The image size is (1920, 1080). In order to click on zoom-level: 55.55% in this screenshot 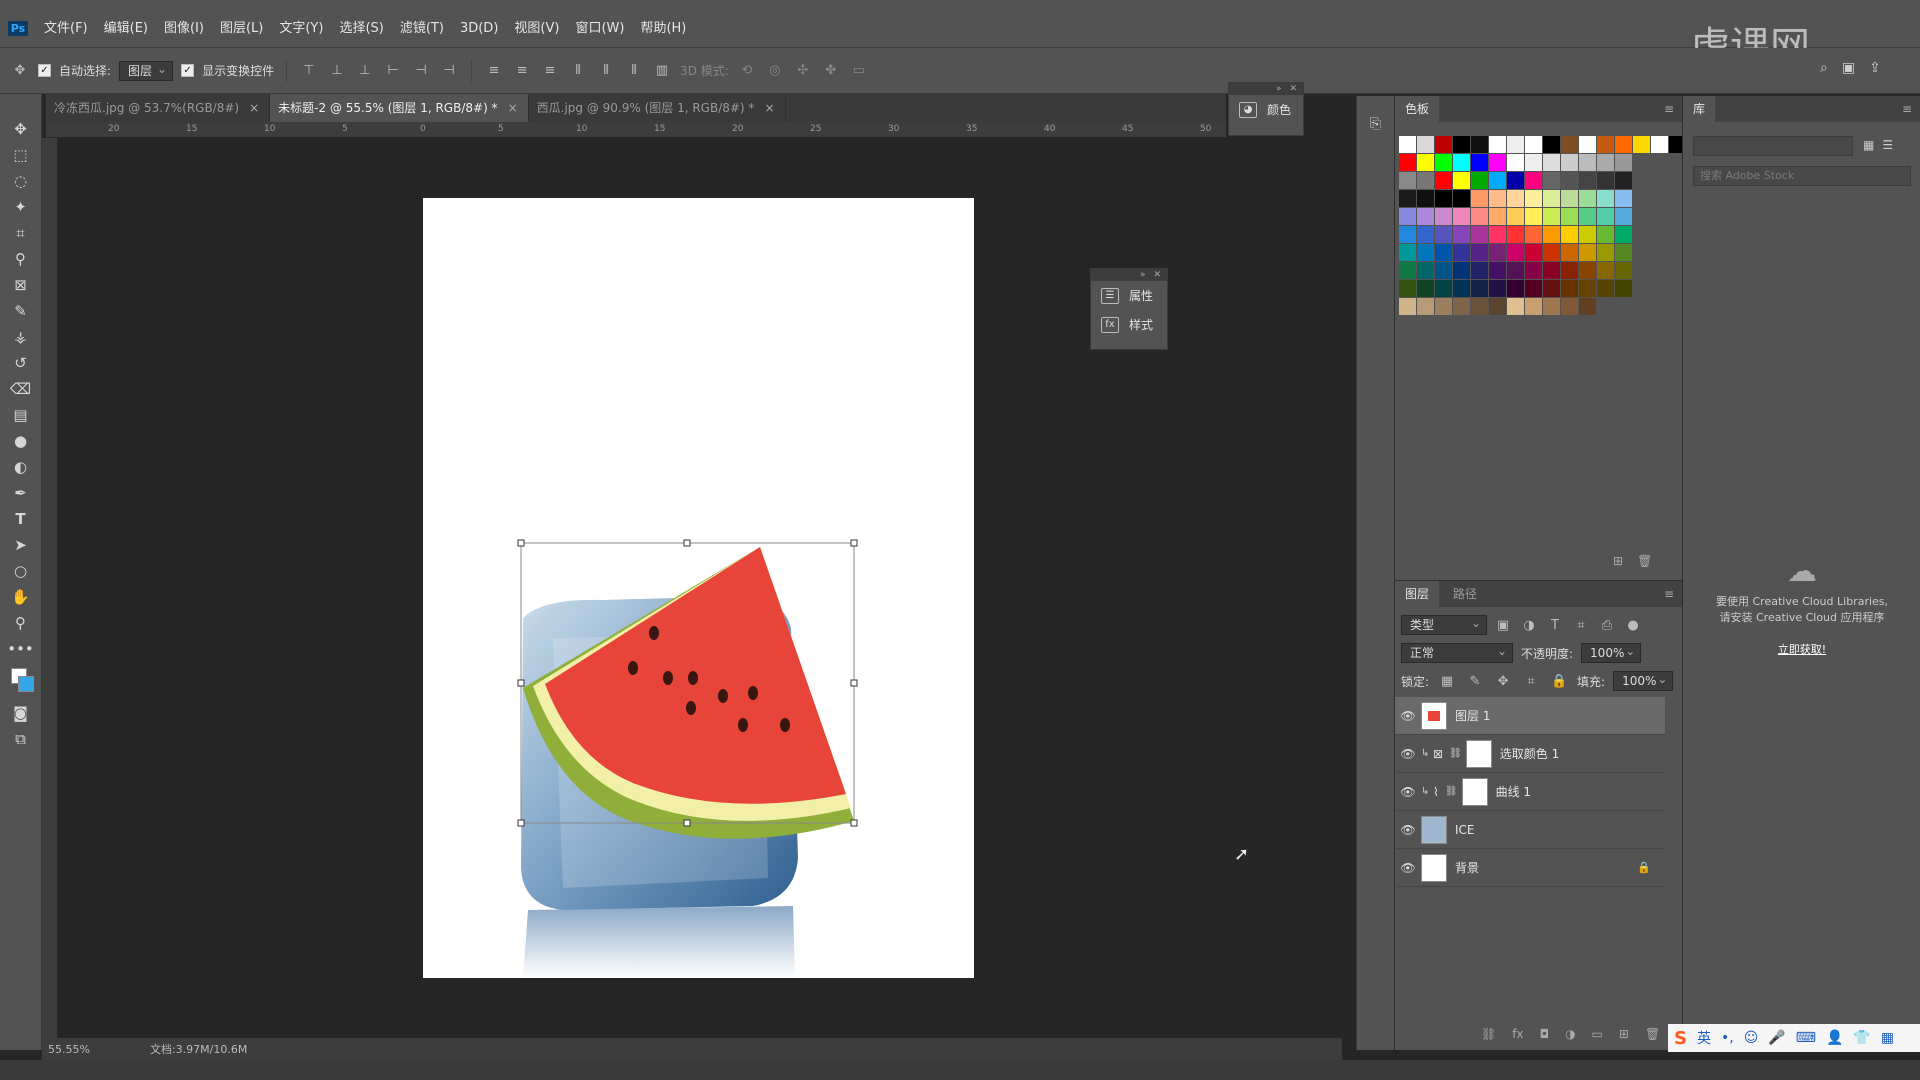, I will do `click(69, 1049)`.